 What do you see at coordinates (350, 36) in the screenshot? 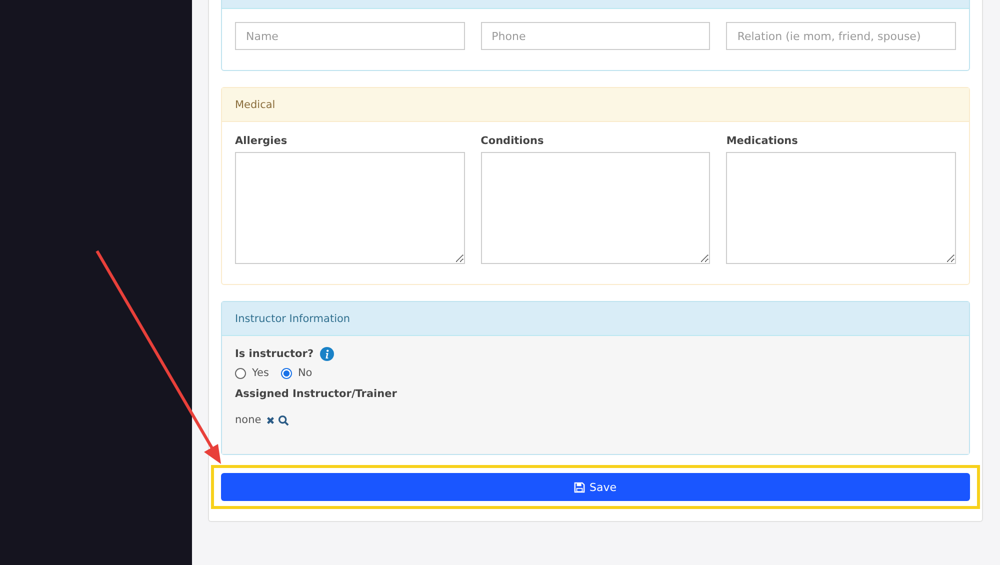
I see `input-field: Name` at bounding box center [350, 36].